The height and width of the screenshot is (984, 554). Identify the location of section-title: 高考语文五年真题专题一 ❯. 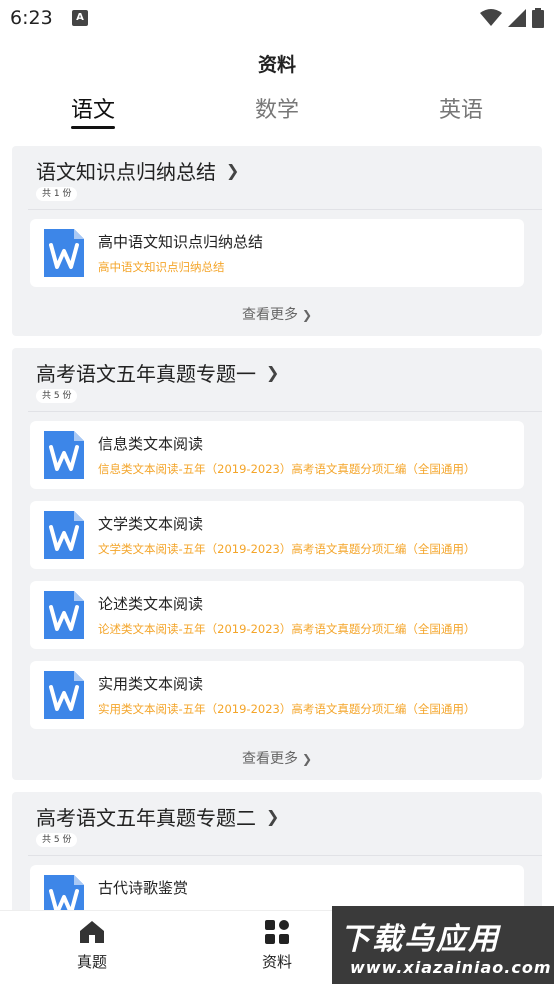
(157, 372).